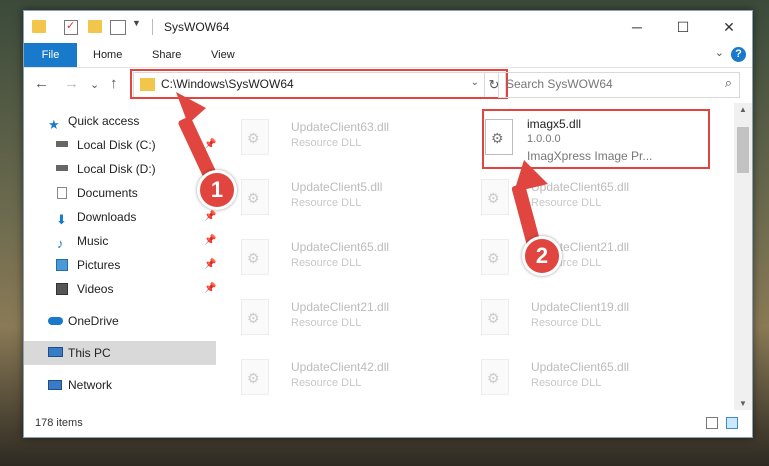  Describe the element at coordinates (120, 289) in the screenshot. I see `sidebar-item-videos: Videos 📌` at that location.